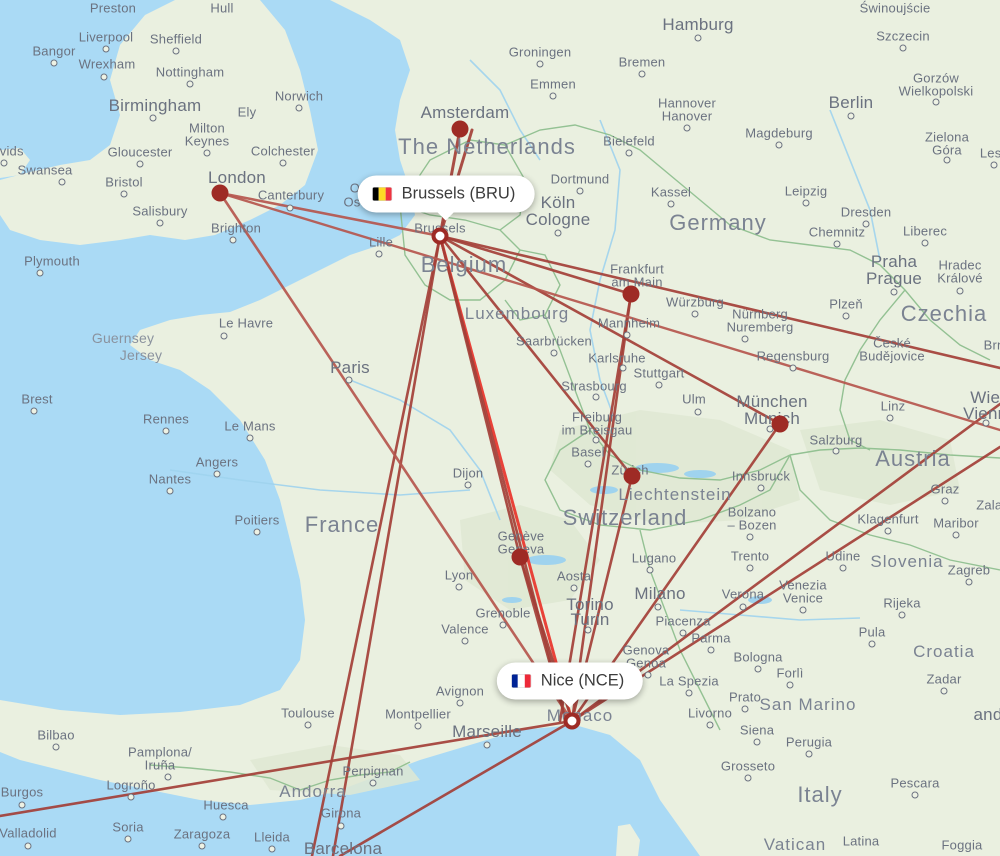 This screenshot has height=856, width=1000. What do you see at coordinates (632, 476) in the screenshot?
I see `airport-marker-zurich` at bounding box center [632, 476].